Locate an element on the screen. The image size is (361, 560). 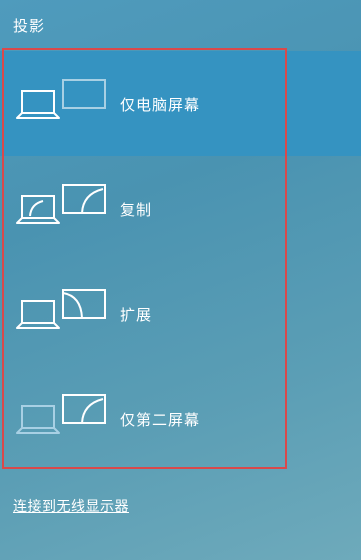
option-label: 仅第二屏幕 is located at coordinates (160, 420).